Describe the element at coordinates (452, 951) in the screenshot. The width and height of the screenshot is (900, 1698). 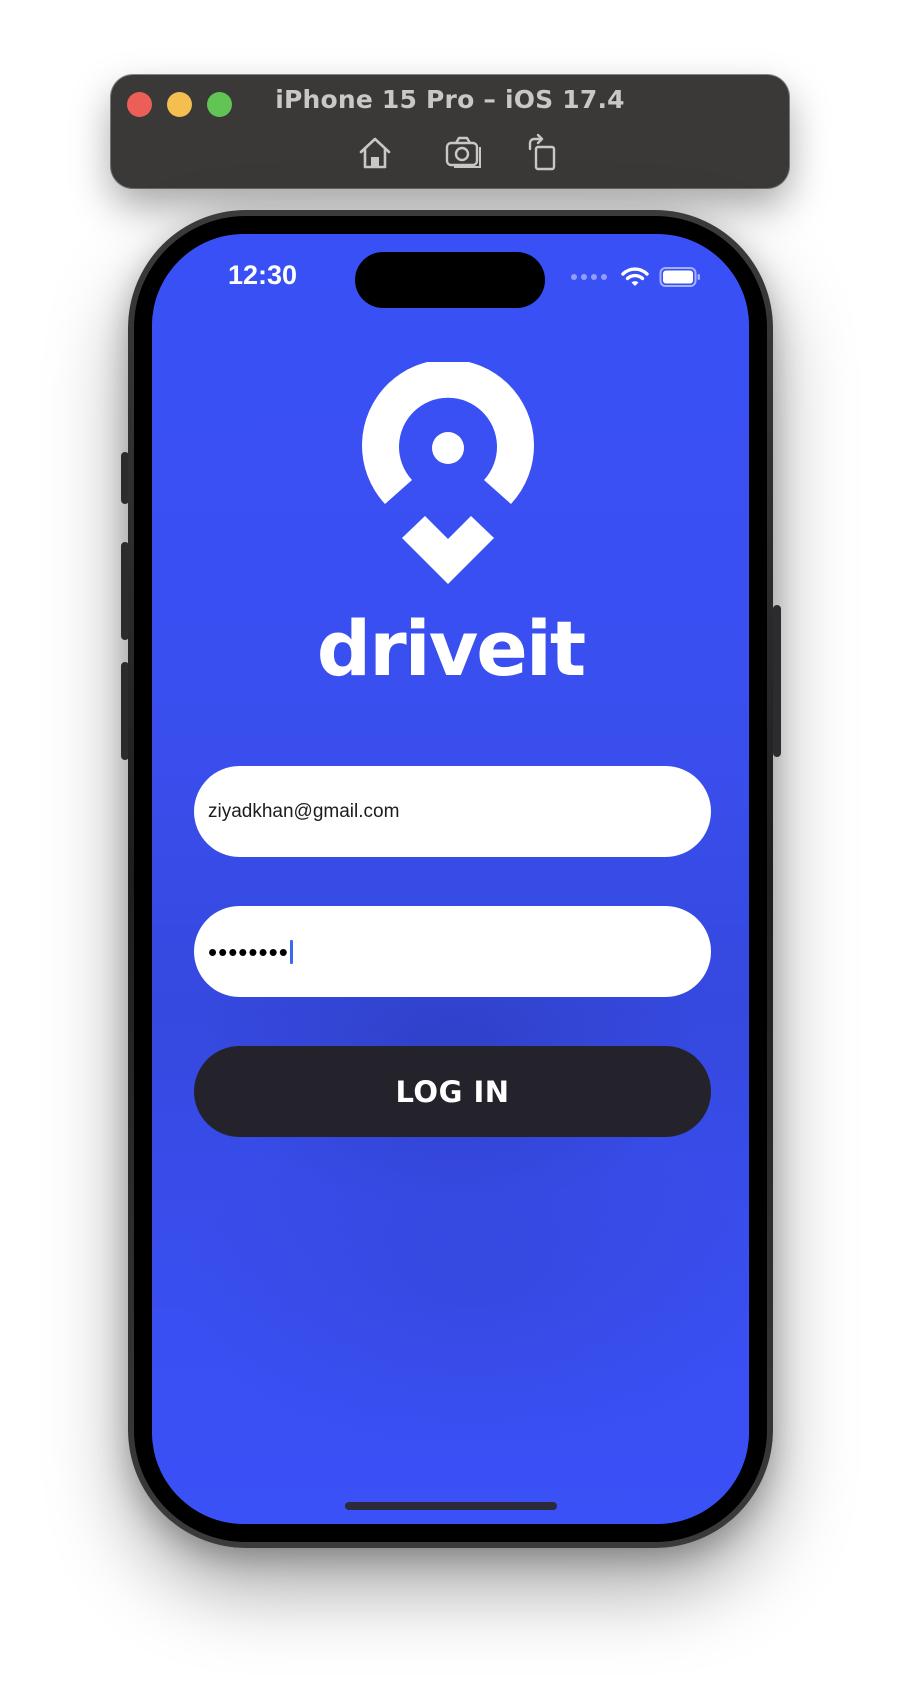
I see `password-field: ••••••••` at that location.